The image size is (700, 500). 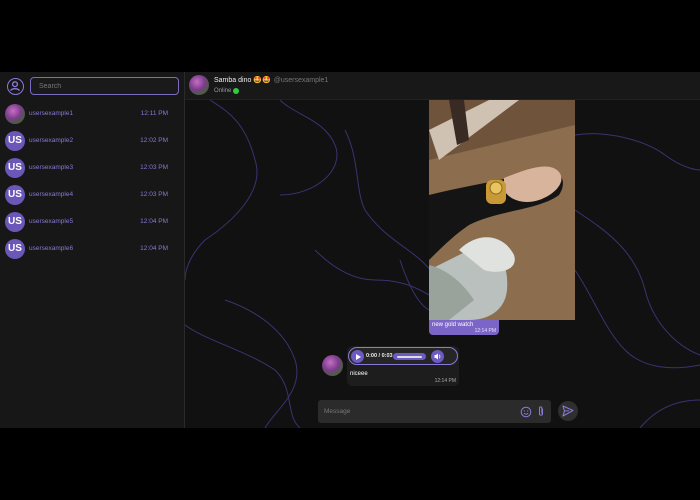 I want to click on contact-display-name: Samba dino 🤩🤩 @usersexample1, so click(x=271, y=80).